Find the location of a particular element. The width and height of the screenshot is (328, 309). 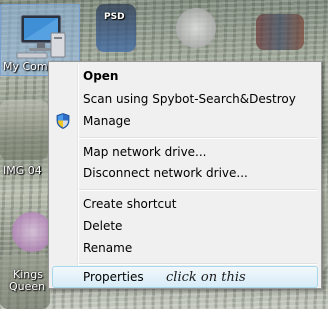

menu-item-rename: Rename is located at coordinates (185, 248).